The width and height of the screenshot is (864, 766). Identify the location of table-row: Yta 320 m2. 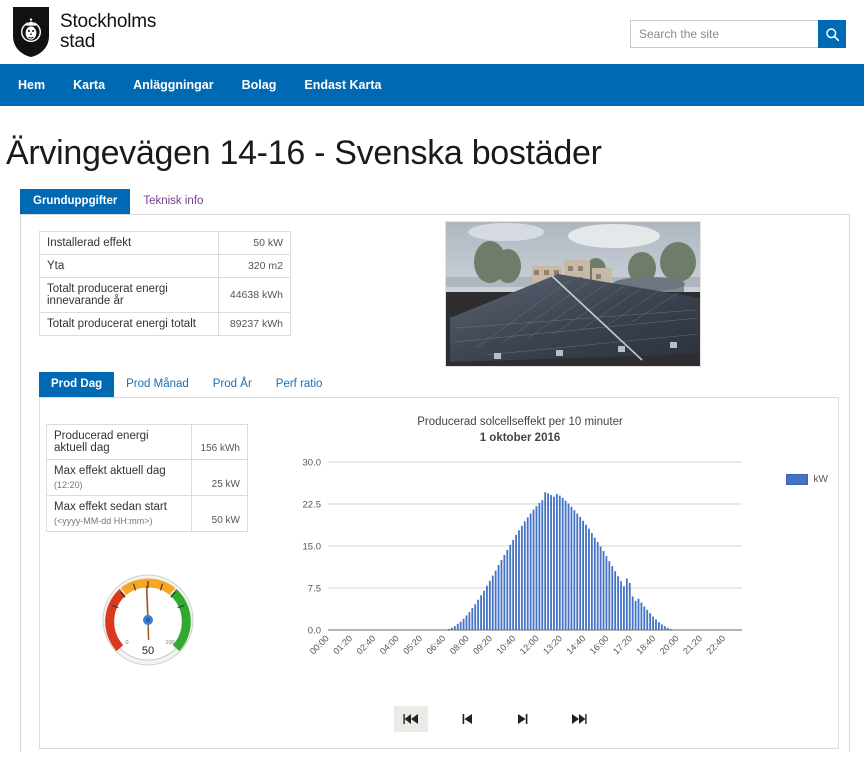
(165, 266).